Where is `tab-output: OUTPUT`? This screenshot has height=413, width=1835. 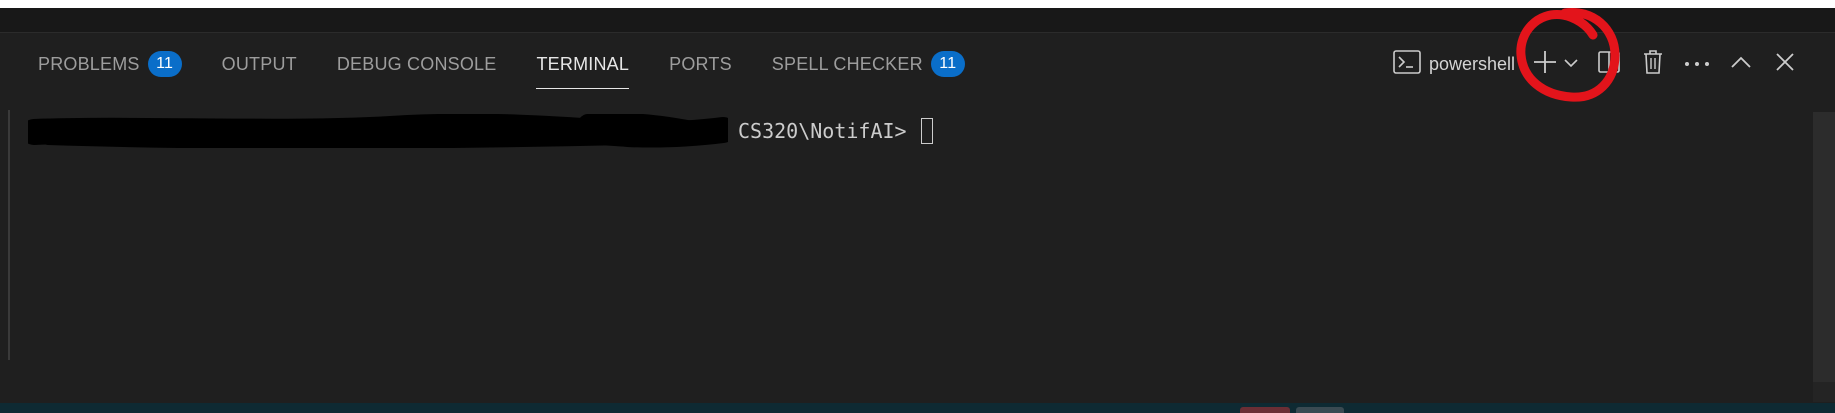 tab-output: OUTPUT is located at coordinates (259, 64).